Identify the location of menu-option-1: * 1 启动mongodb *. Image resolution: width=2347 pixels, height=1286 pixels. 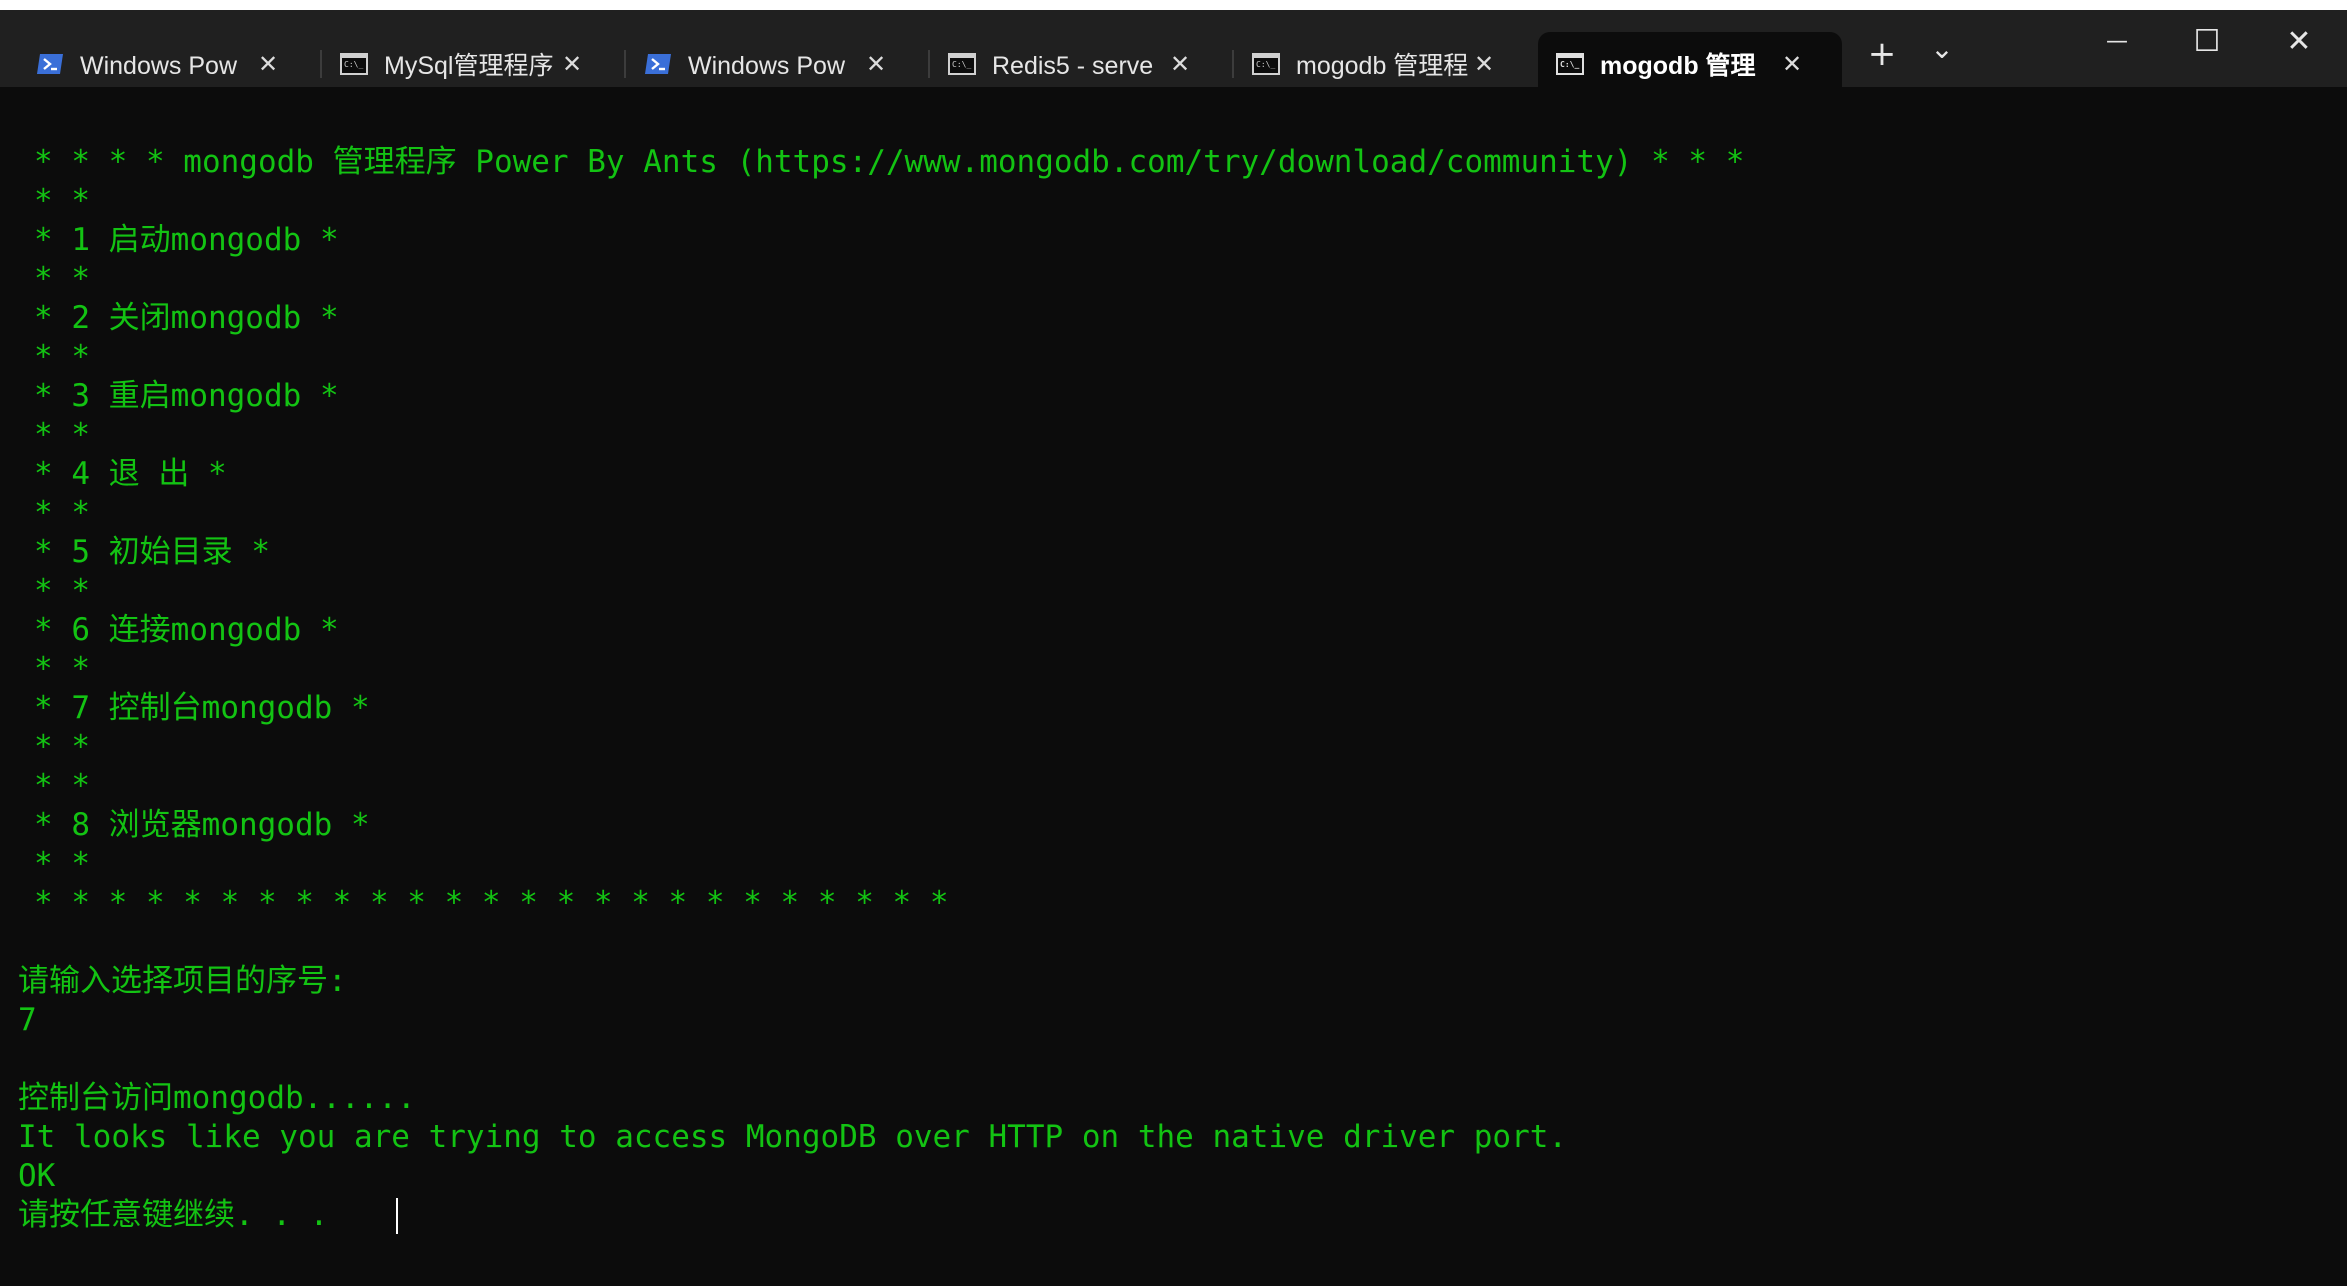
(186, 240).